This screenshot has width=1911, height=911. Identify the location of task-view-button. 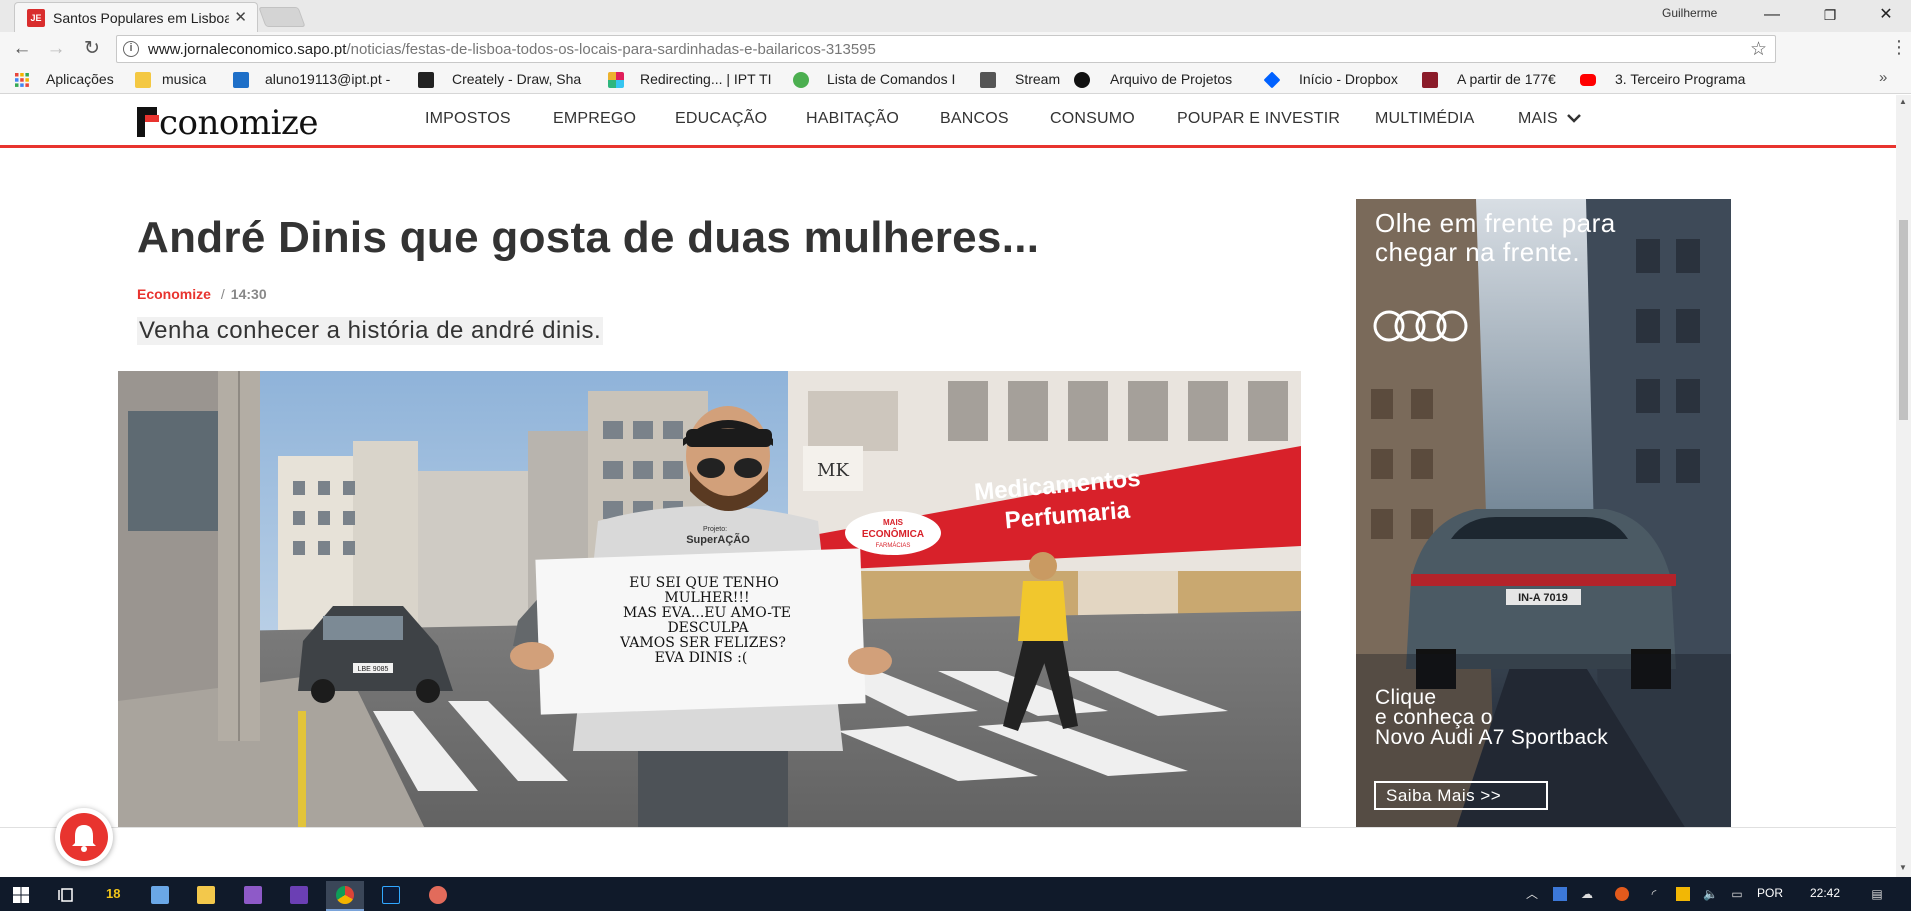
(67, 896).